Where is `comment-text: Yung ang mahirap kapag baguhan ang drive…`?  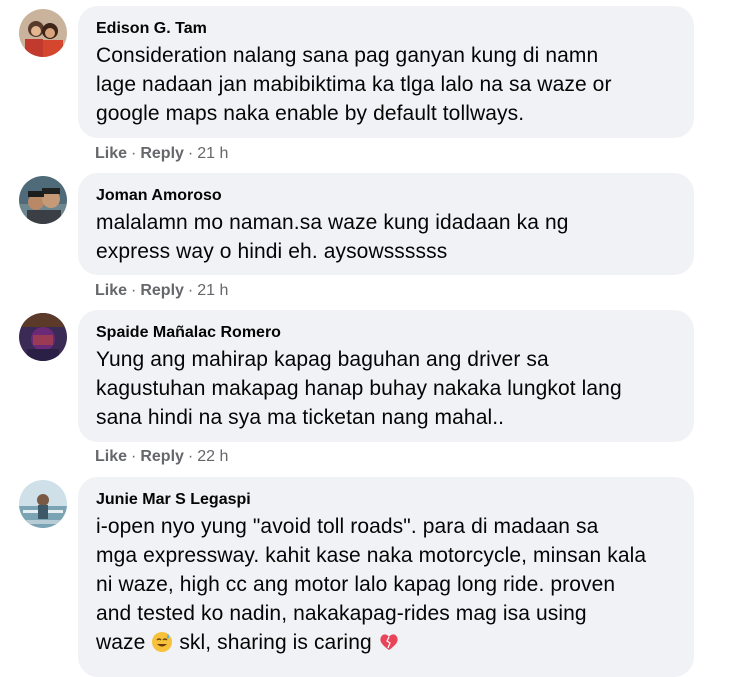
comment-text: Yung ang mahirap kapag baguhan ang drive… is located at coordinates (359, 388).